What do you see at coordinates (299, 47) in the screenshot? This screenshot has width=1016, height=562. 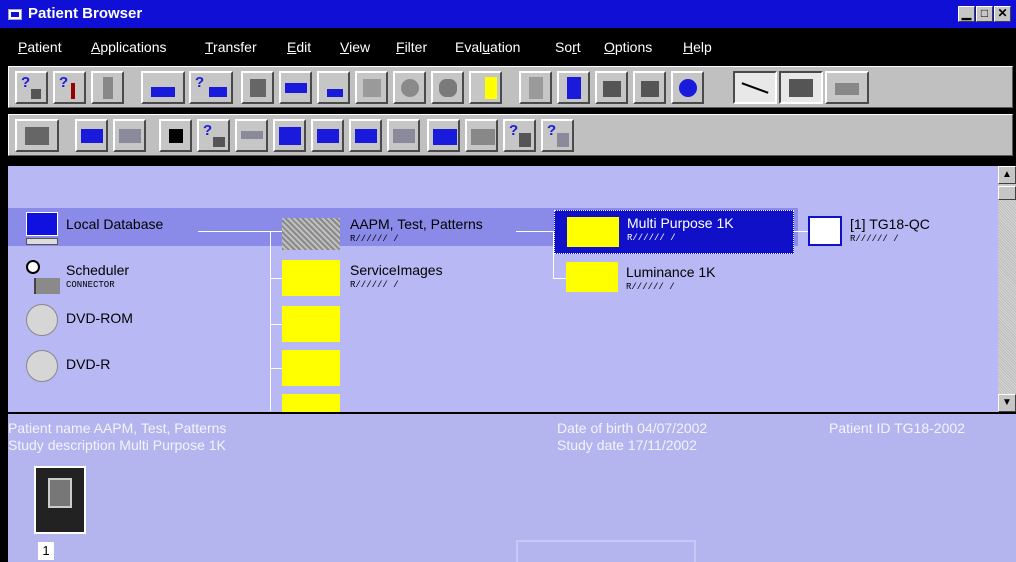 I see `menu-edit: Edit` at bounding box center [299, 47].